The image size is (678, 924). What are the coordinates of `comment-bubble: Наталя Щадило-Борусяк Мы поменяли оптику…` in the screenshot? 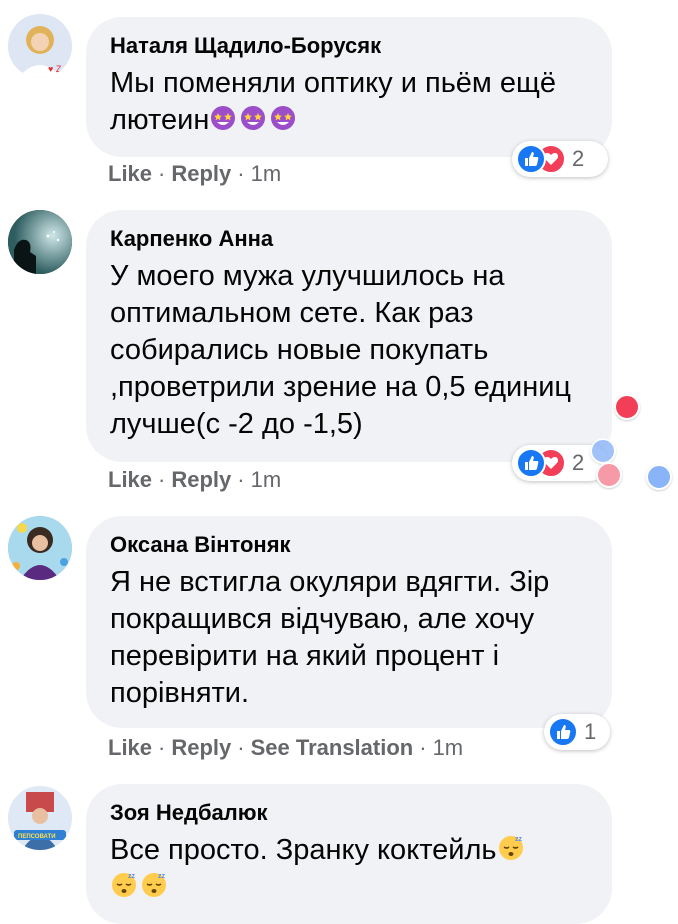 It's located at (349, 87).